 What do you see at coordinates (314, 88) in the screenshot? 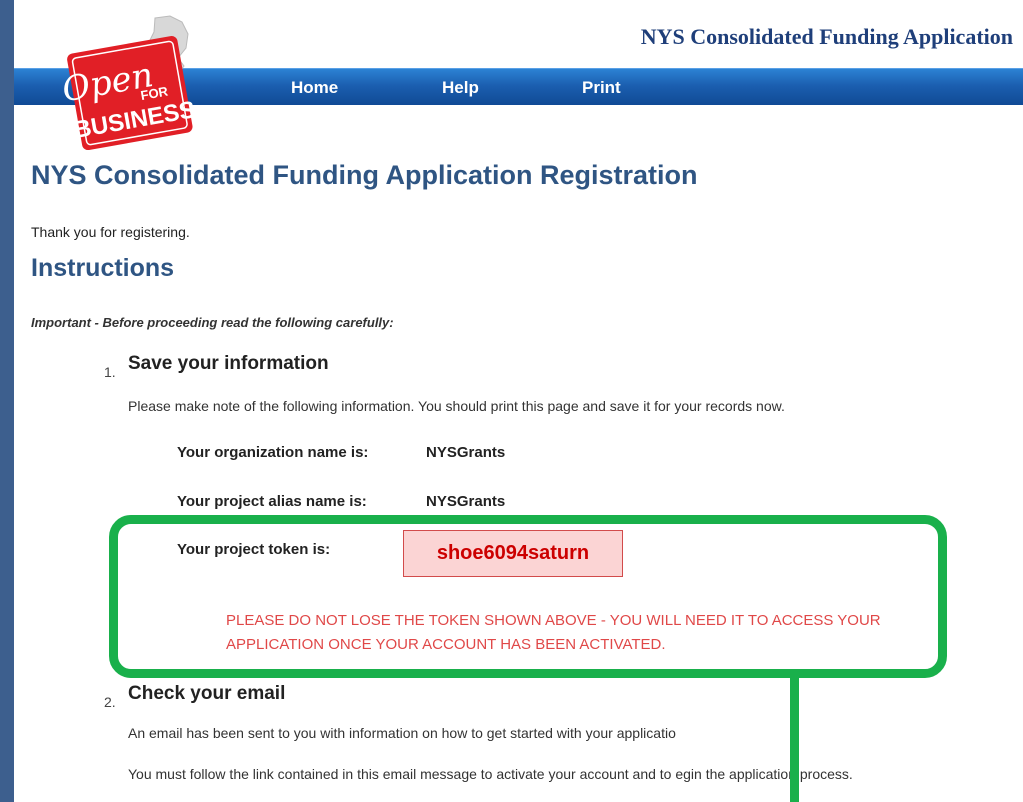
I see `nav-home-link: Home` at bounding box center [314, 88].